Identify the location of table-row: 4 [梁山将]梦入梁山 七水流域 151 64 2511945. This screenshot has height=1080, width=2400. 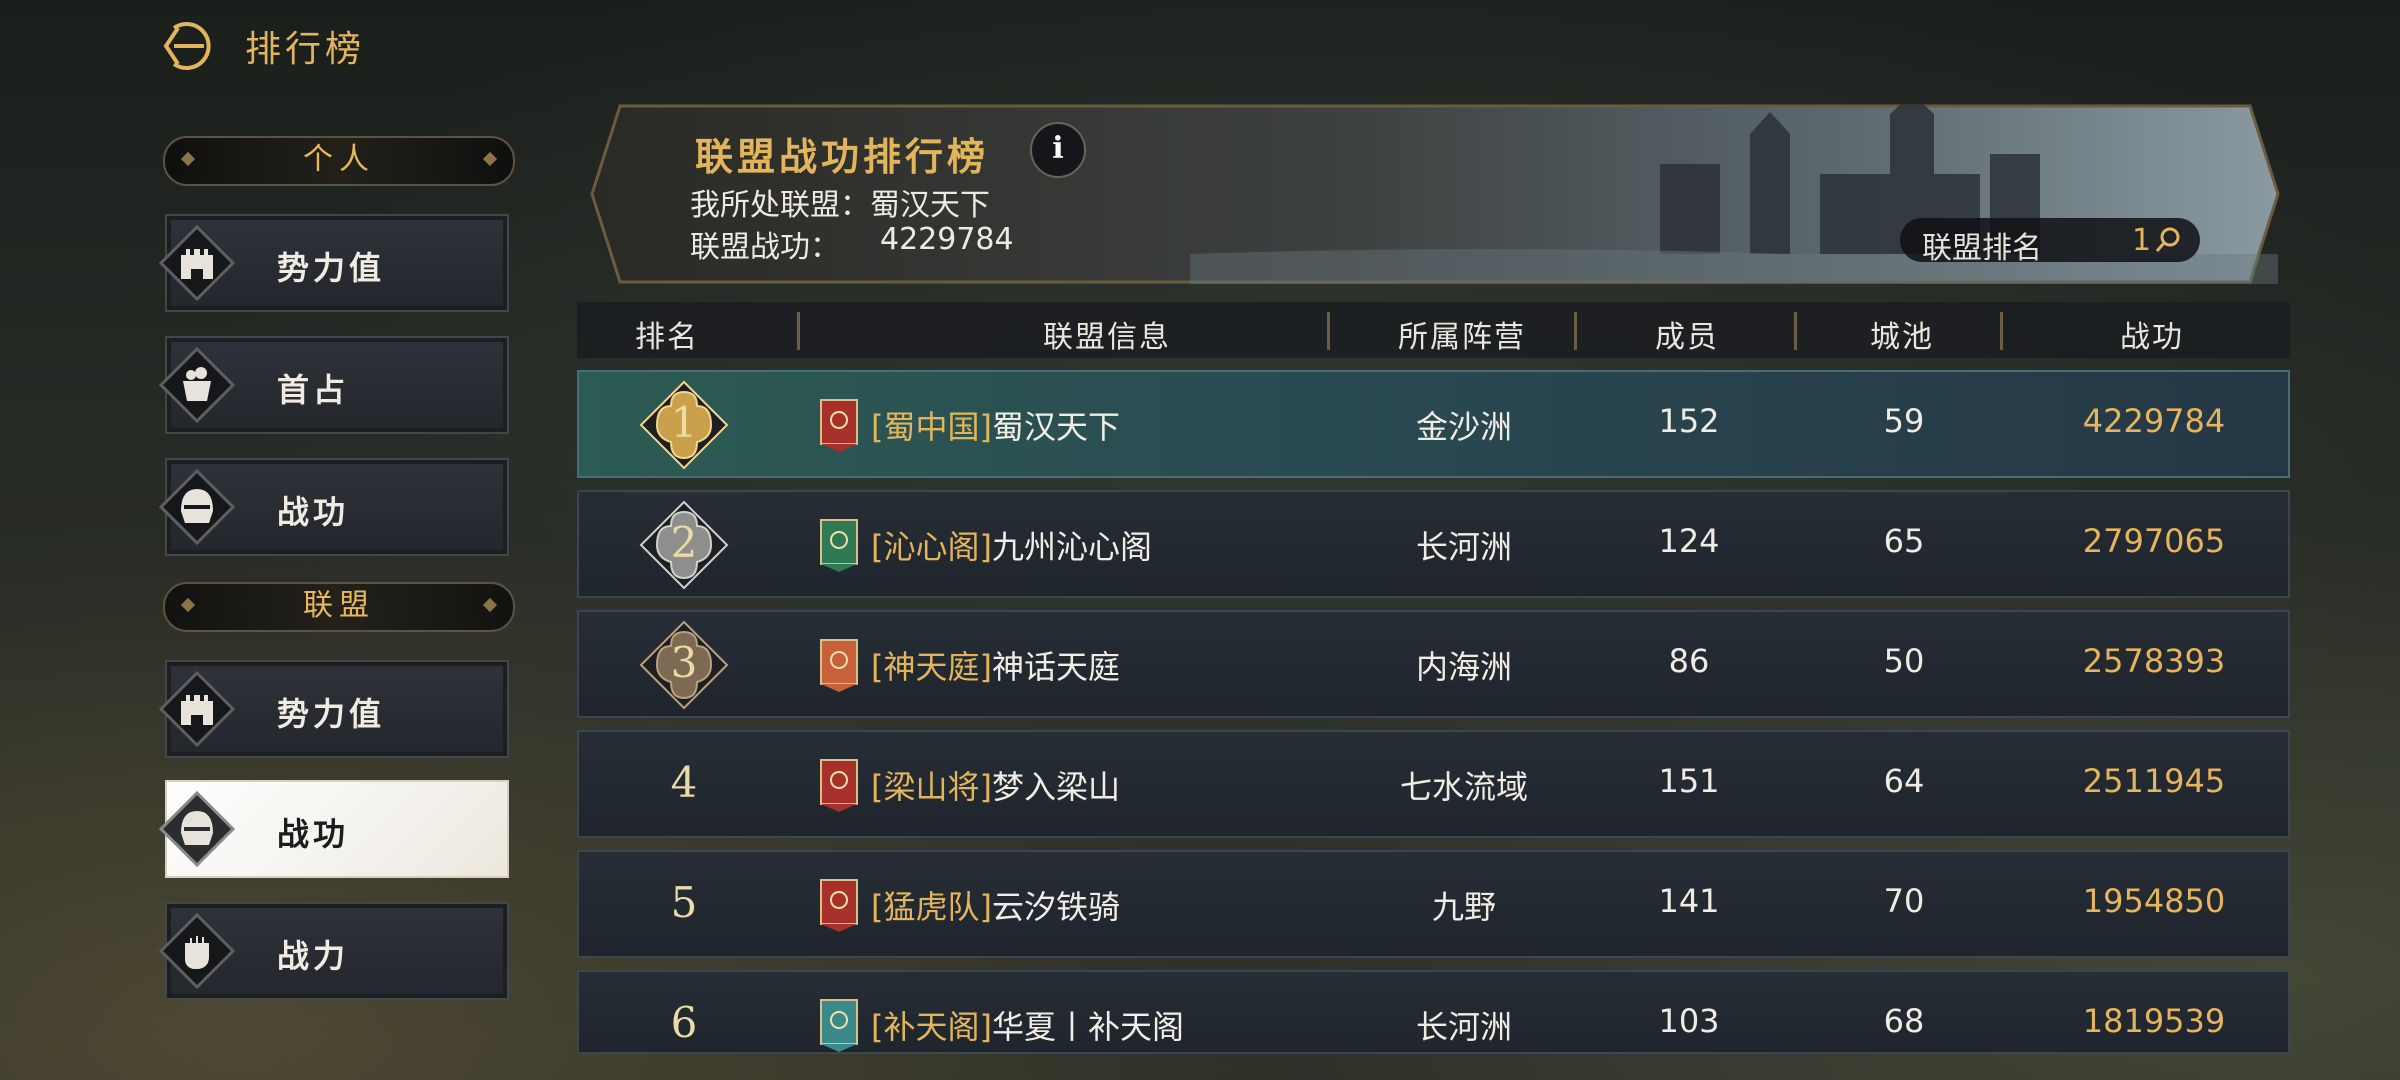
(1433, 784).